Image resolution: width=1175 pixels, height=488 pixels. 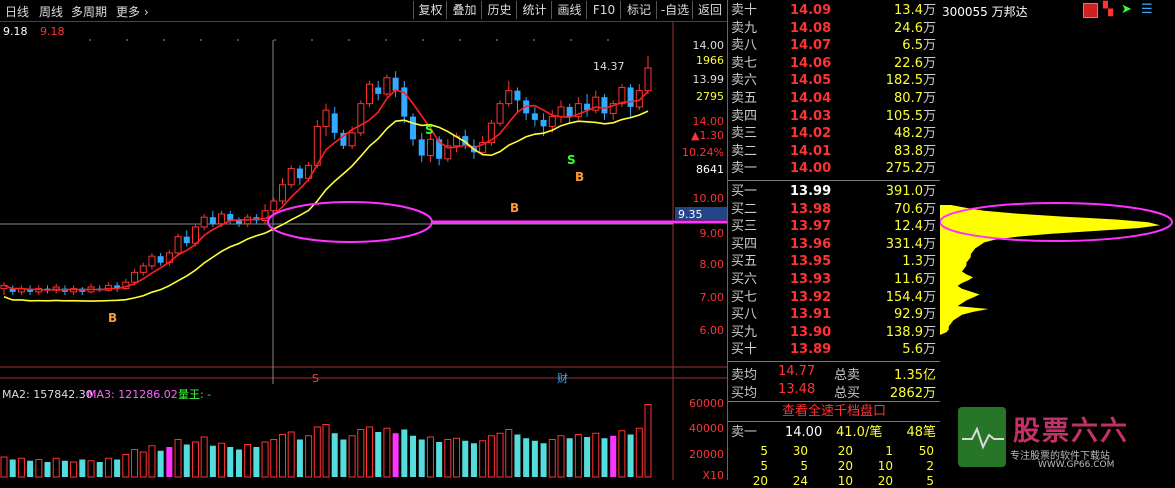 I want to click on orderbook-row: 买五 13.95 1.3万, so click(x=834, y=262).